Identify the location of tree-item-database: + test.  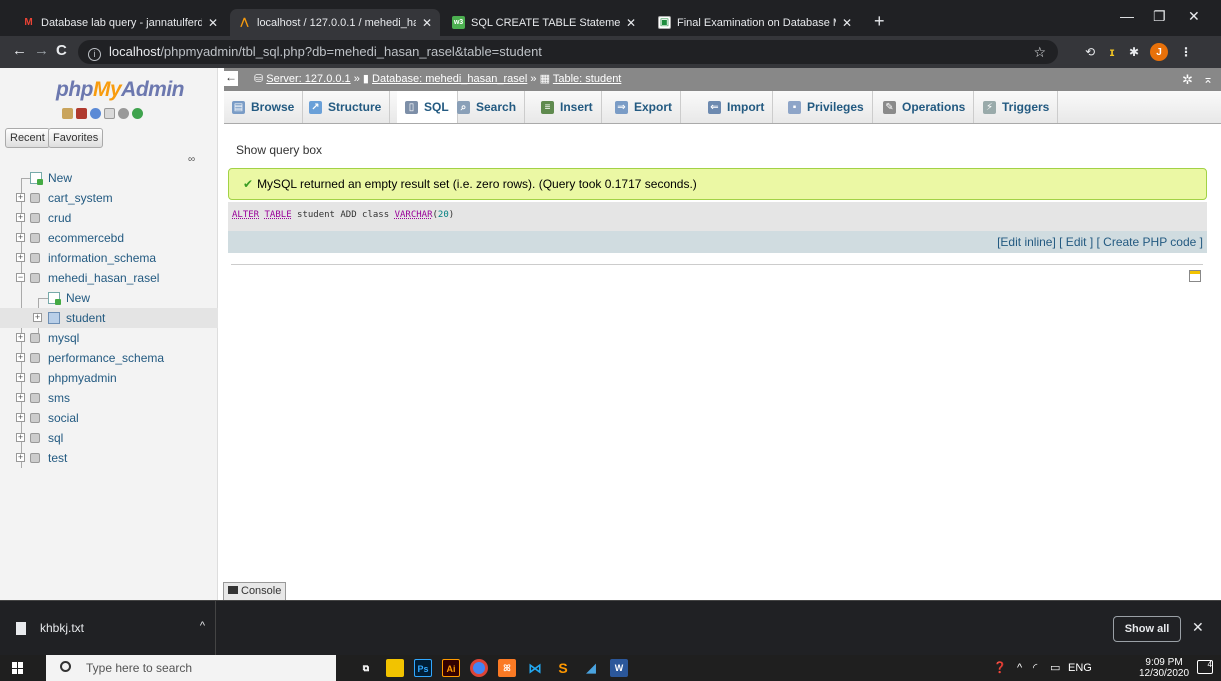
(109, 458).